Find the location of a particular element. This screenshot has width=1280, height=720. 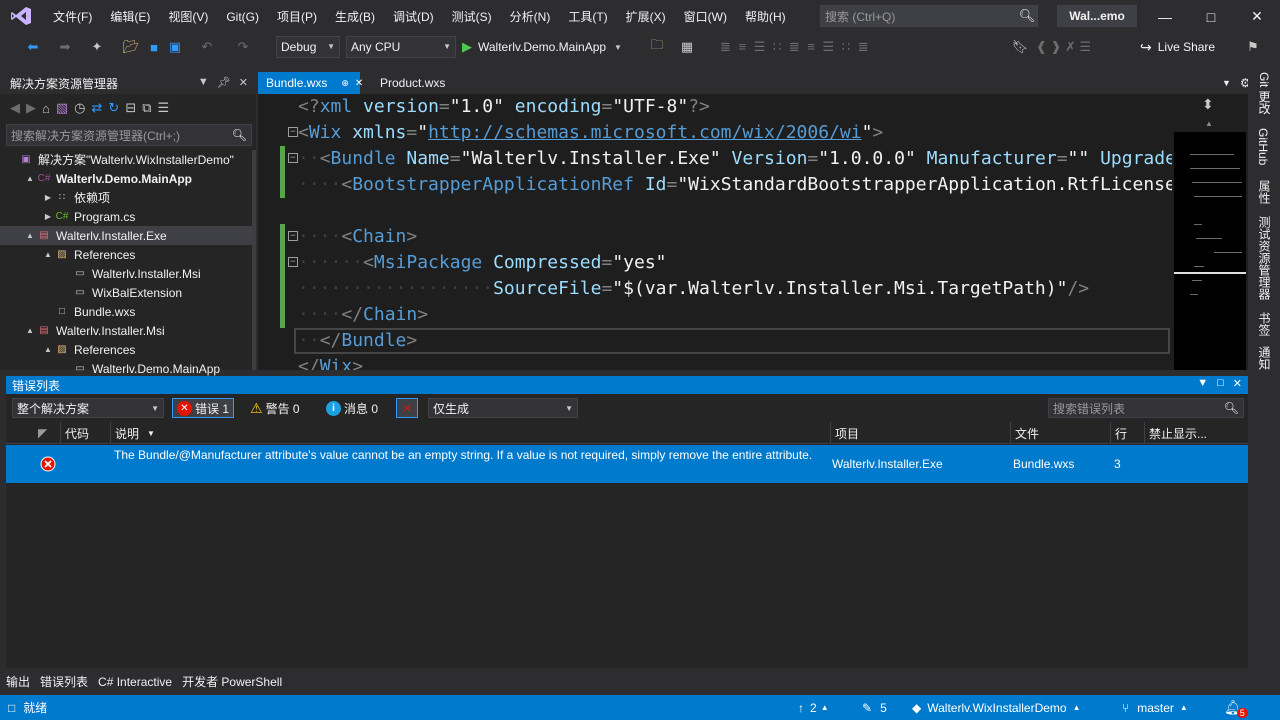

show-all-files-icon: ⧉ is located at coordinates (146, 108).